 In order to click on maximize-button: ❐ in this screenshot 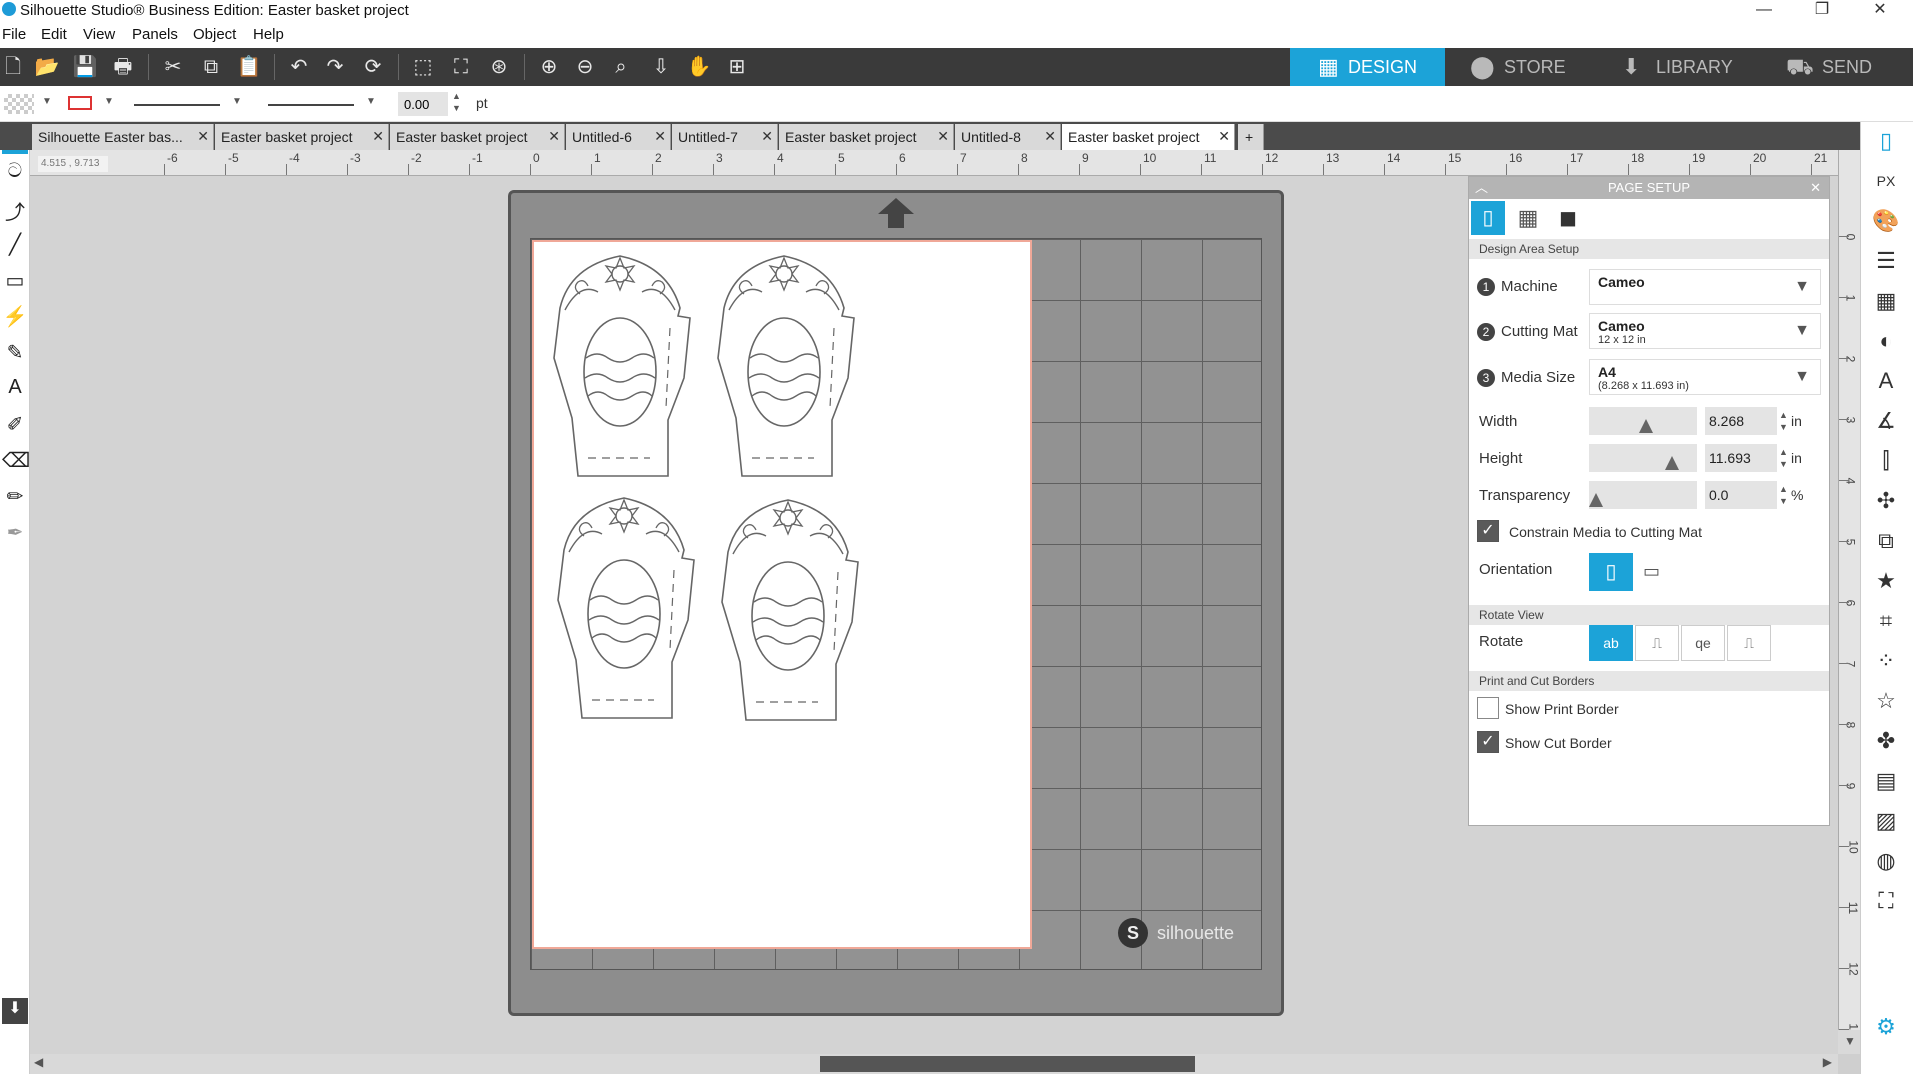, I will do `click(1822, 11)`.